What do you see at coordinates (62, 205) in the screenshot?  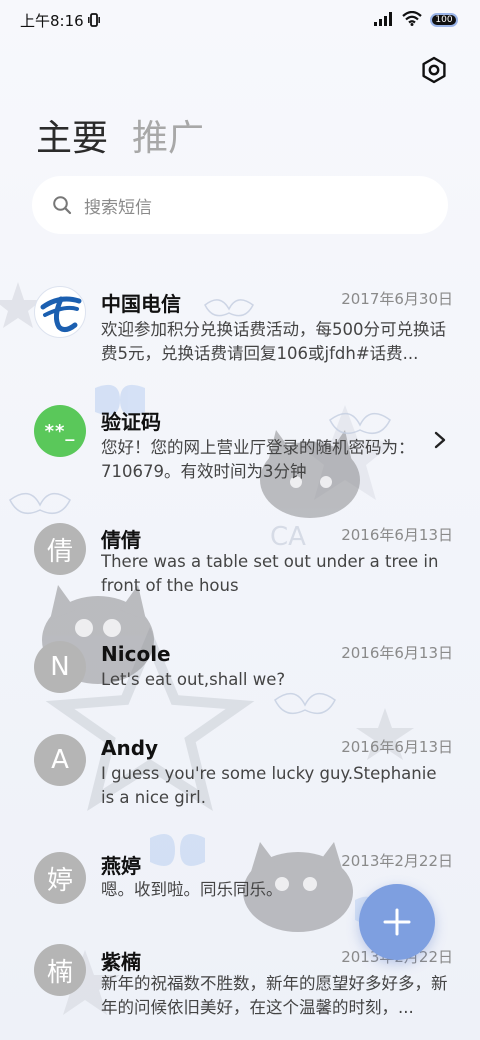 I see `search-icon` at bounding box center [62, 205].